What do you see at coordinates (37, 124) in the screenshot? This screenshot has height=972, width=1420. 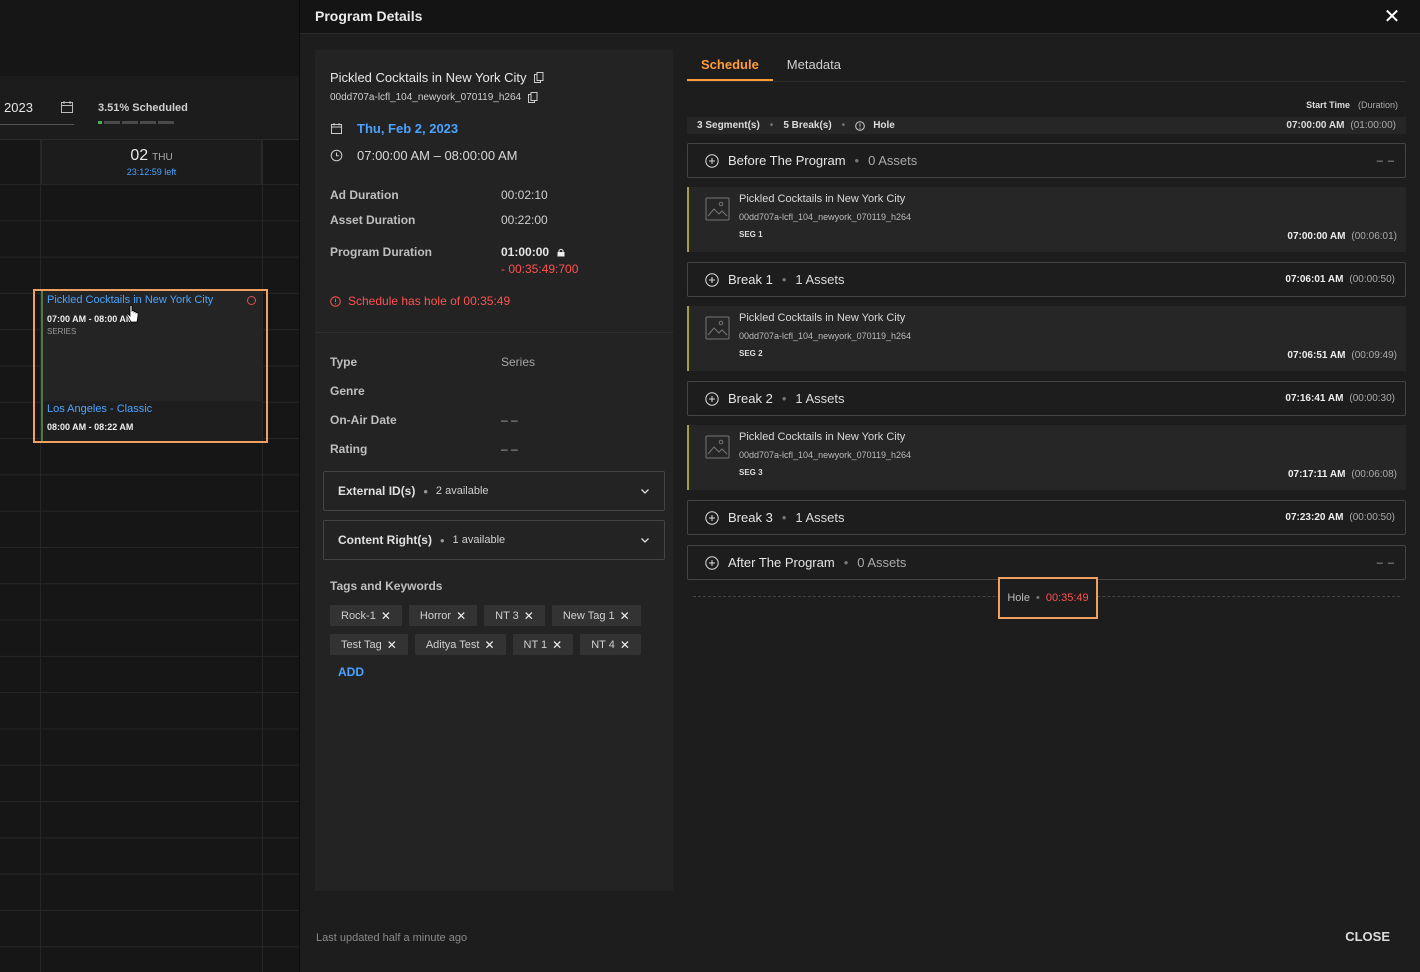 I see `year-underline` at bounding box center [37, 124].